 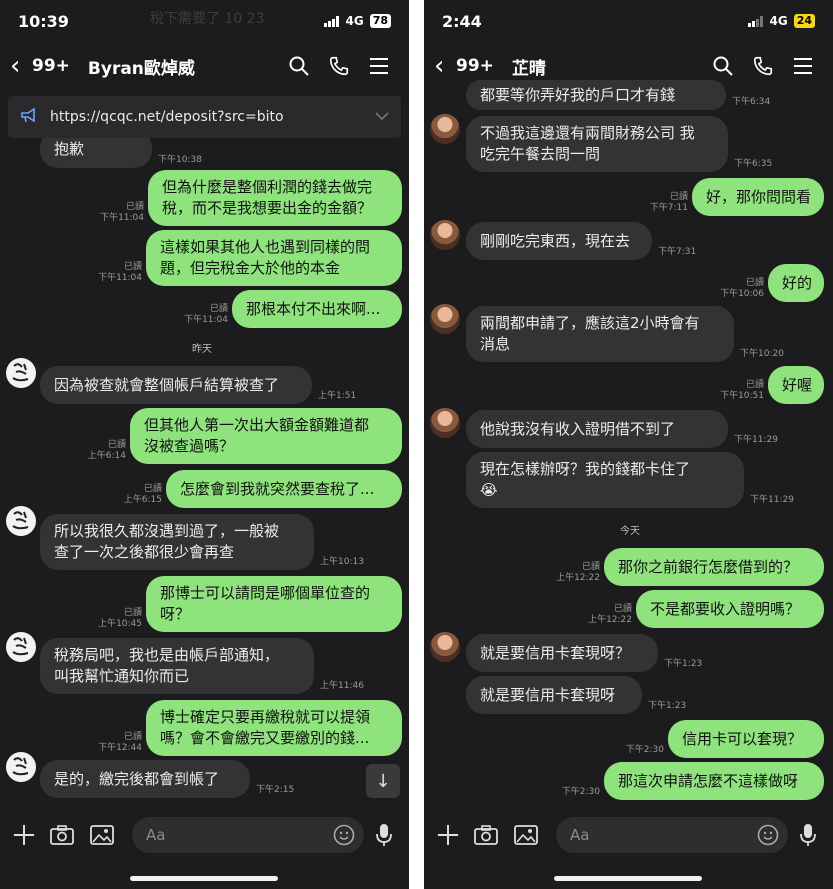 I want to click on message-meta: 下午10:38, so click(x=188, y=160).